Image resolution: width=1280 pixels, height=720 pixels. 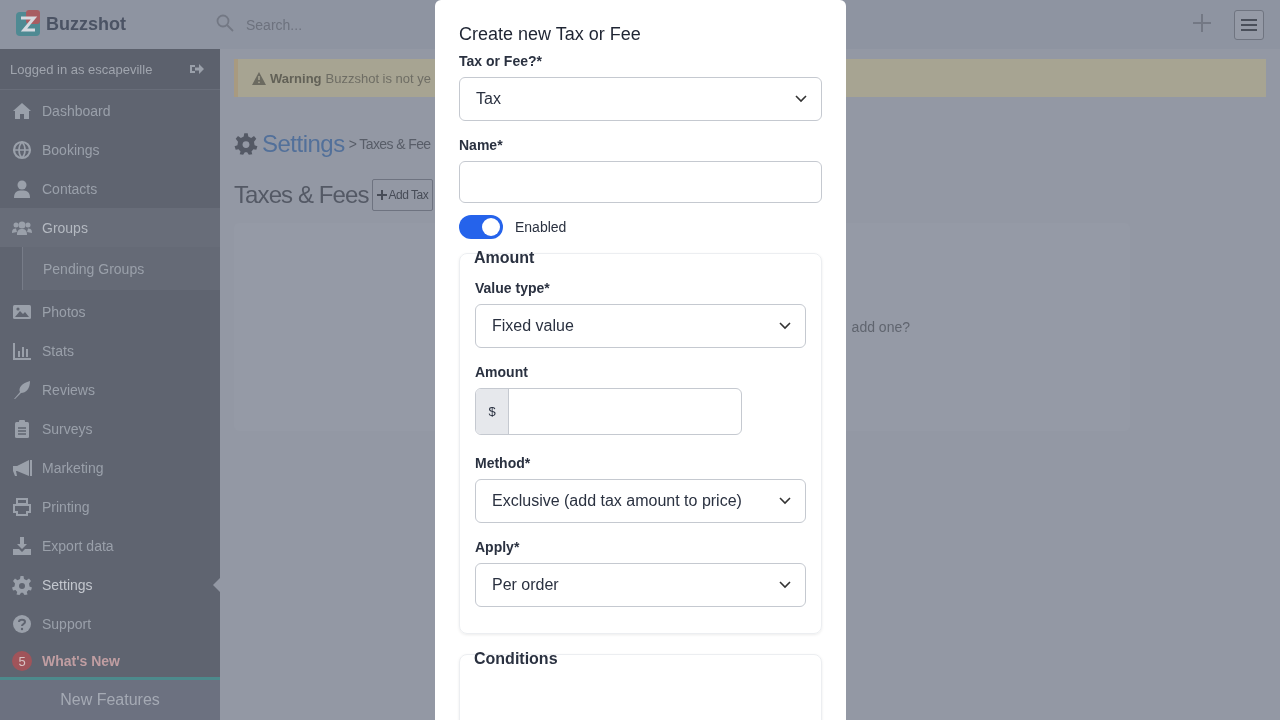 I want to click on page-heading: Taxes & Fees, so click(x=301, y=195).